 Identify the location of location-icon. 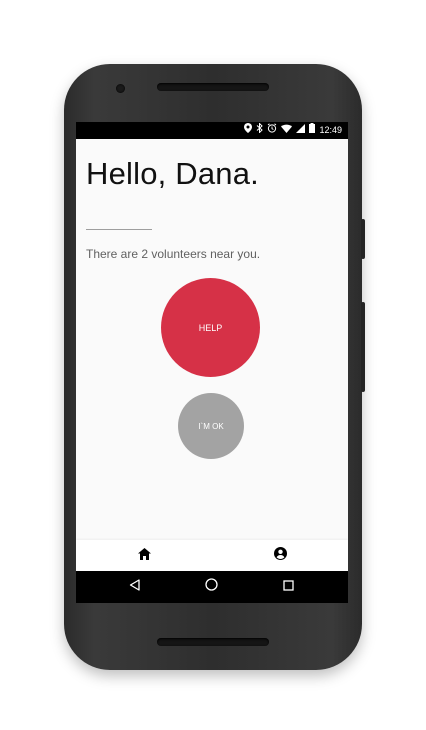
(248, 130).